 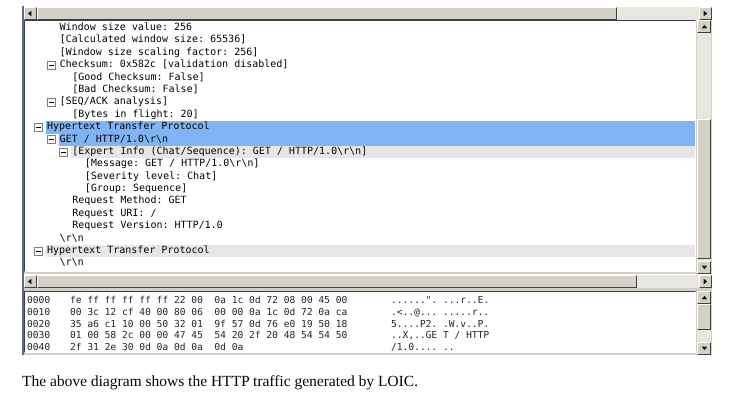 What do you see at coordinates (376, 28) in the screenshot?
I see `tree-item: Window size value: 256` at bounding box center [376, 28].